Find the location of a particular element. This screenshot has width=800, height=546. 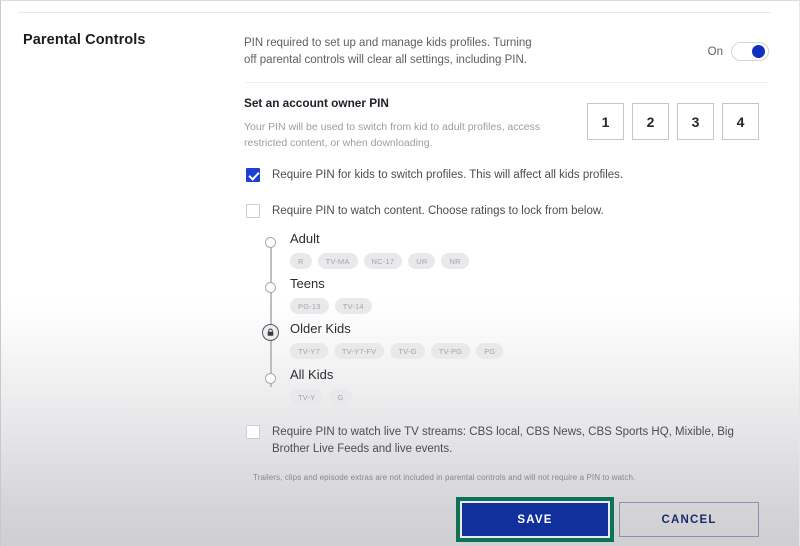

toggle-knob is located at coordinates (758, 51).